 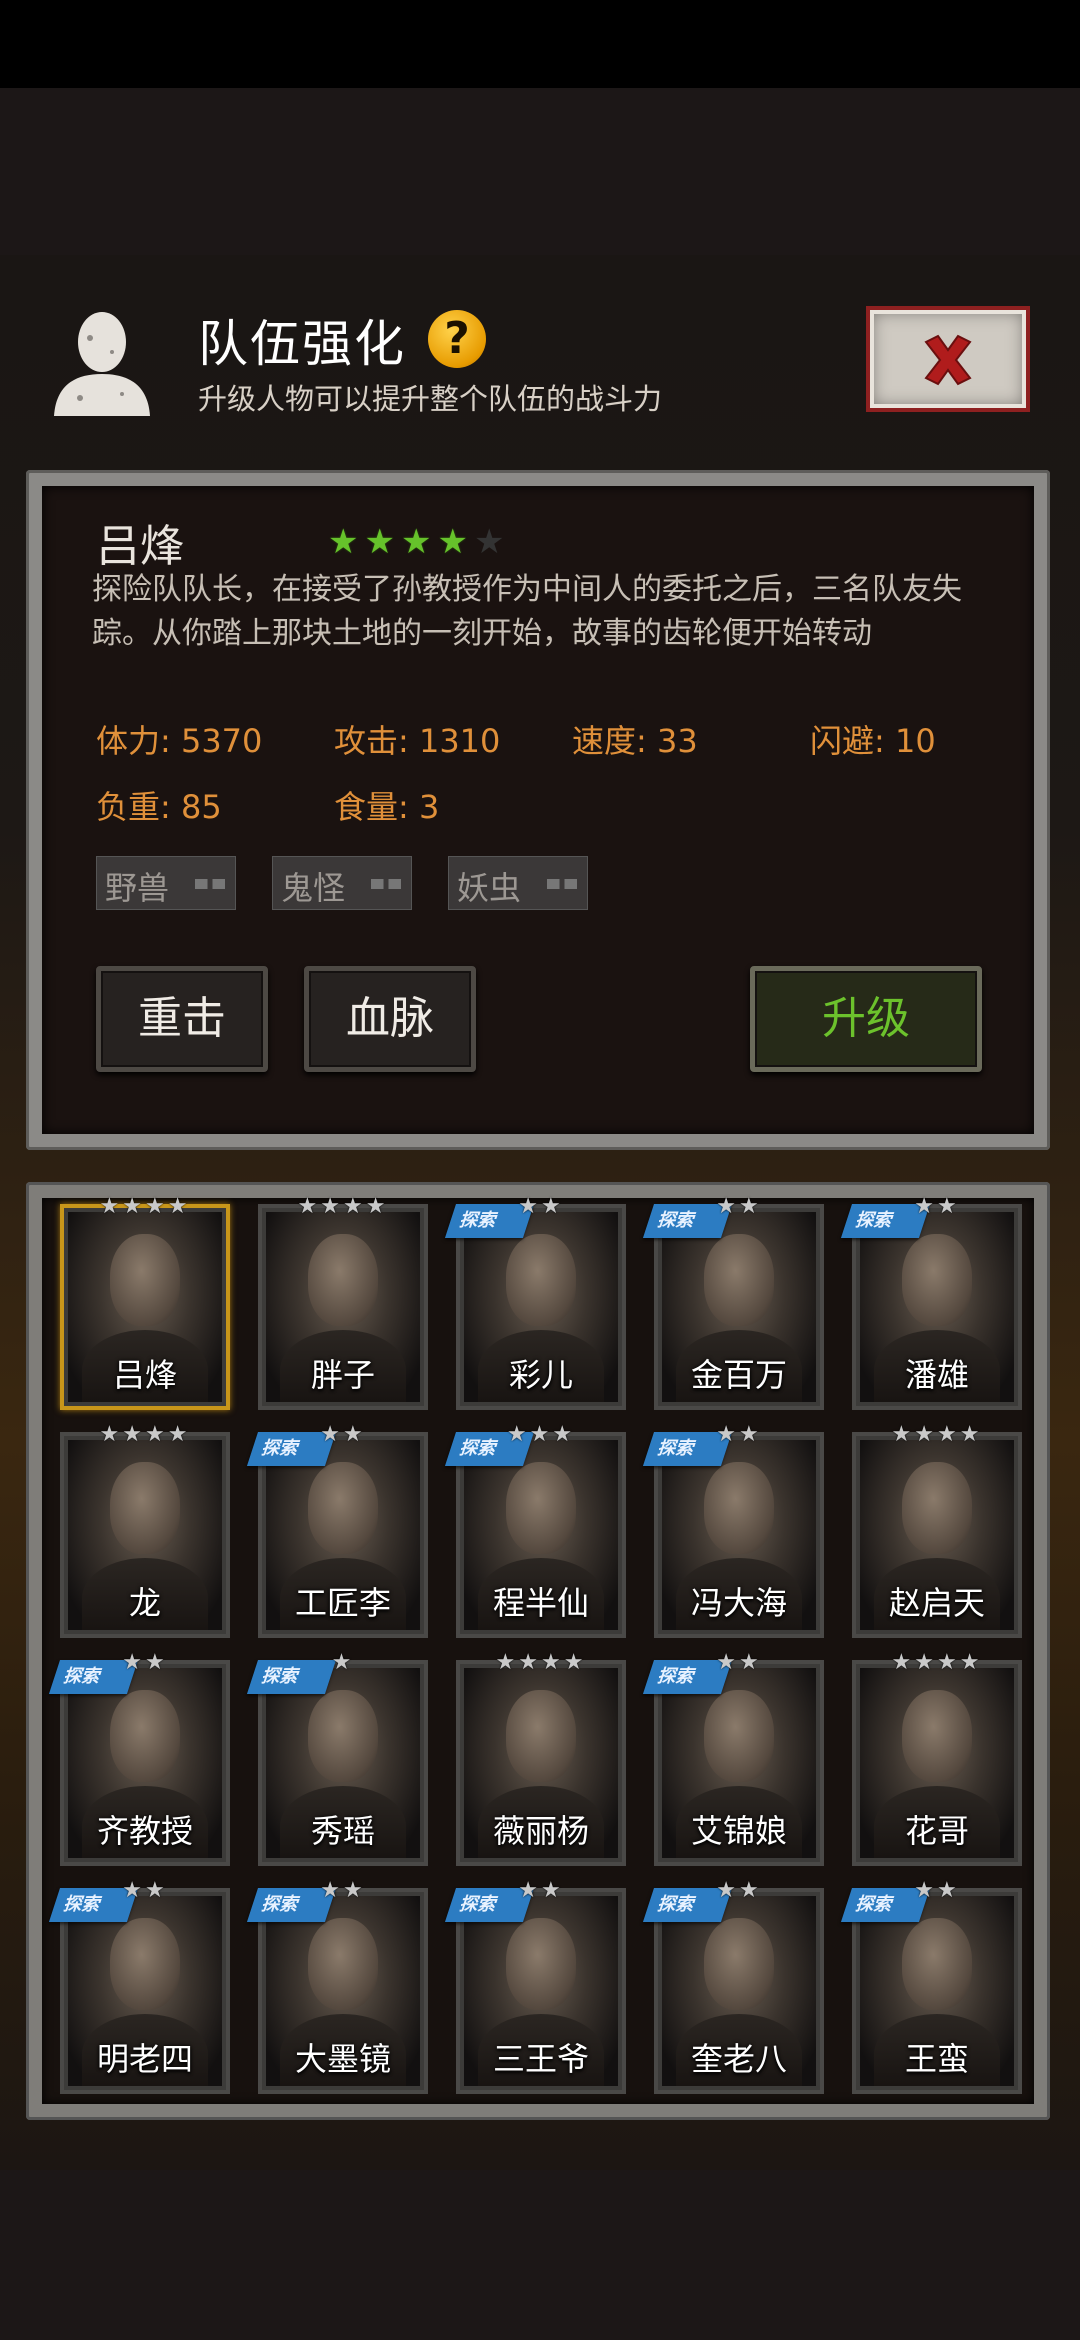 I want to click on roster-card: 探索 ★★ 艾锦娘, so click(x=733, y=1758).